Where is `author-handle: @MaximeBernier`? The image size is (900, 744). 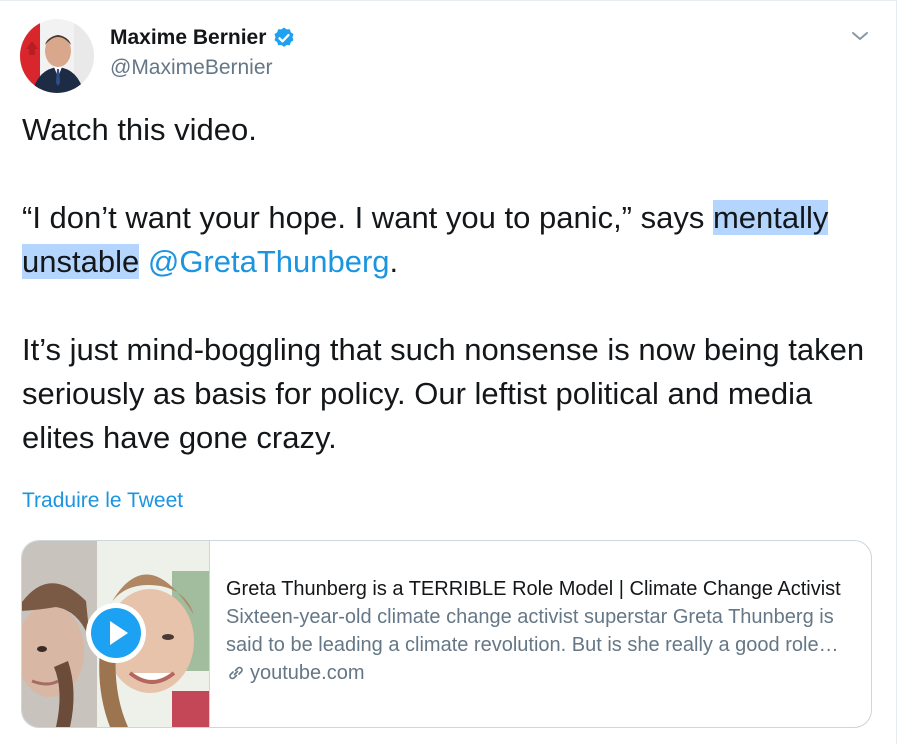 author-handle: @MaximeBernier is located at coordinates (191, 68).